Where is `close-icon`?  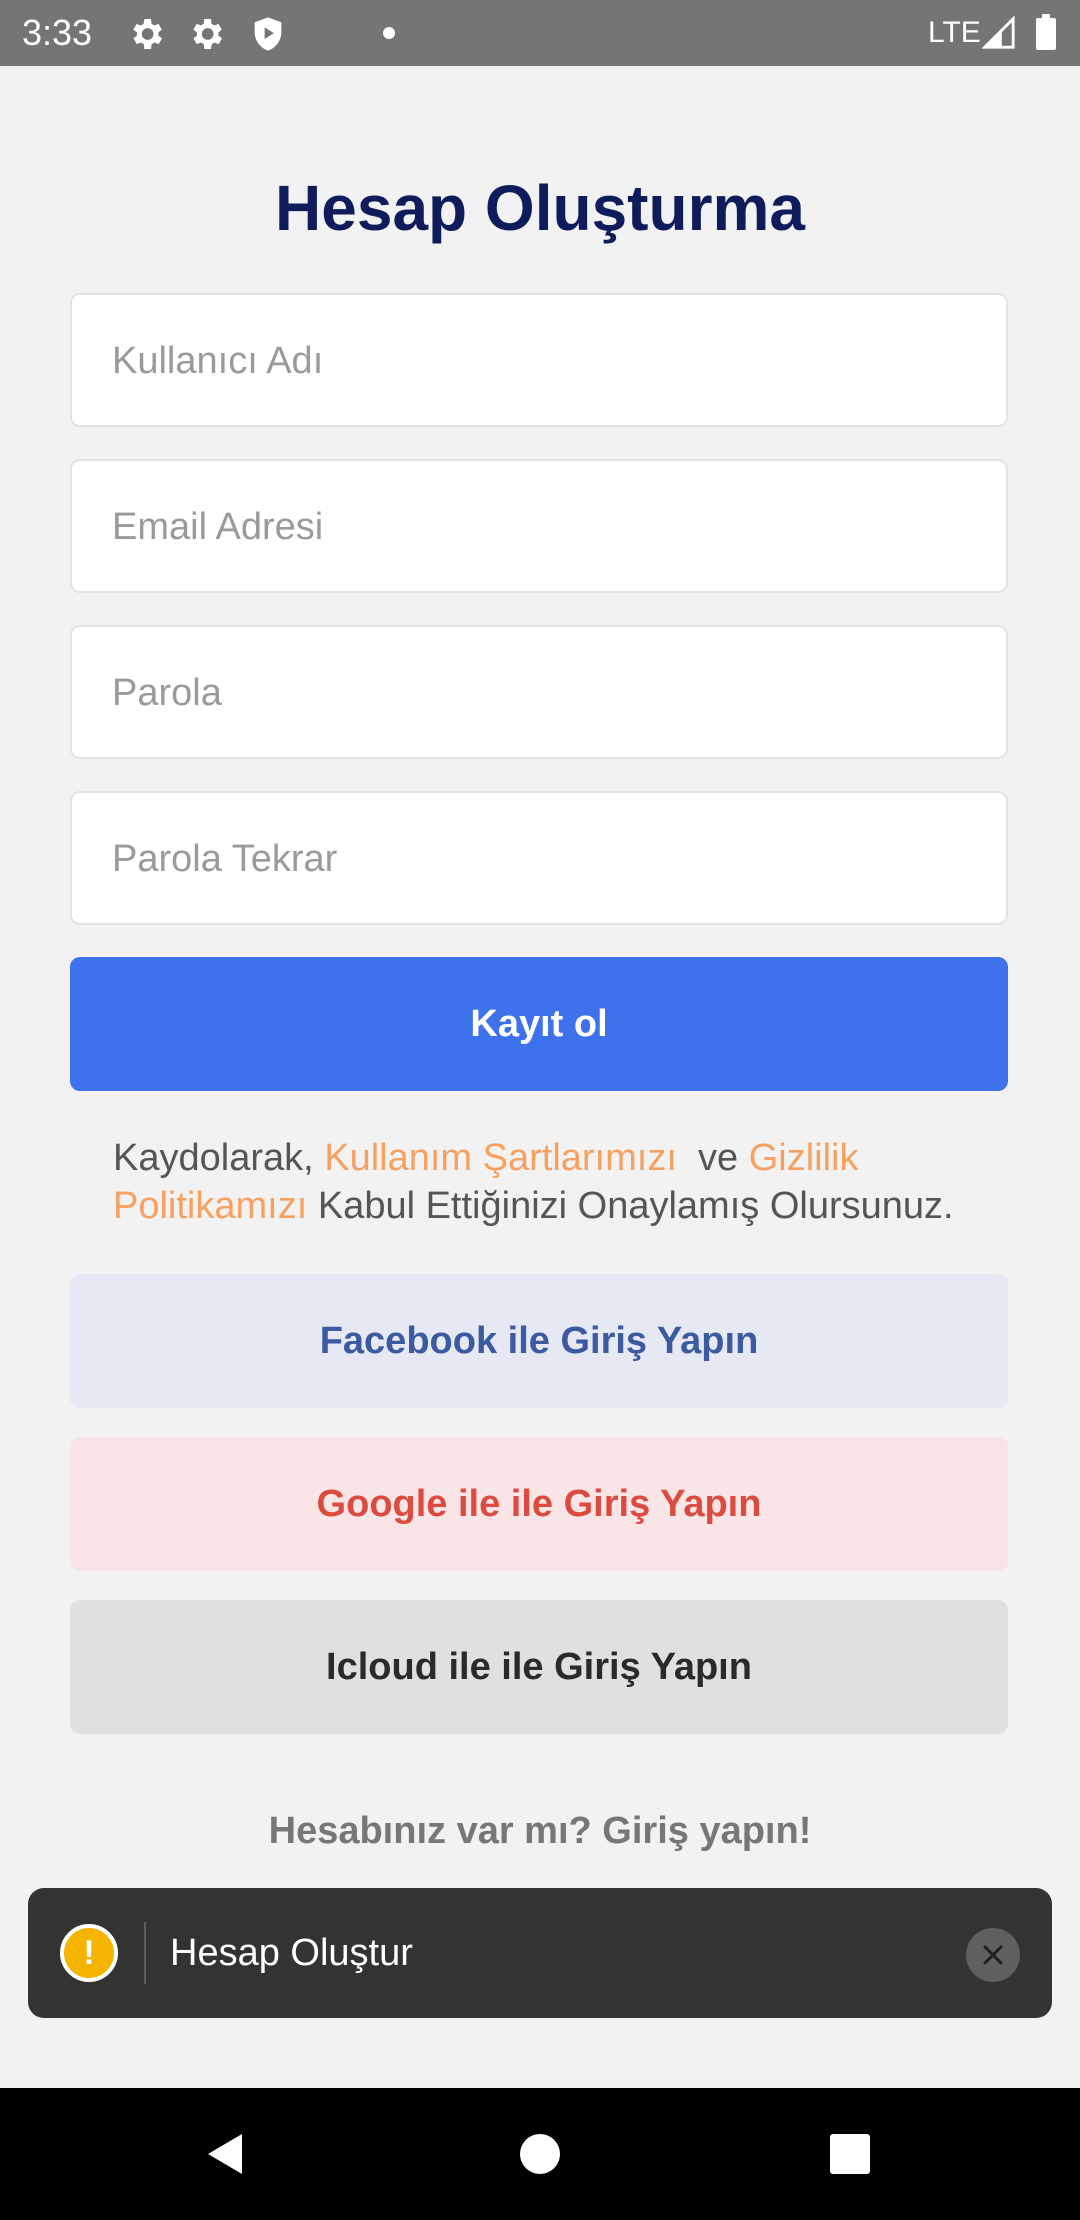
close-icon is located at coordinates (993, 1955).